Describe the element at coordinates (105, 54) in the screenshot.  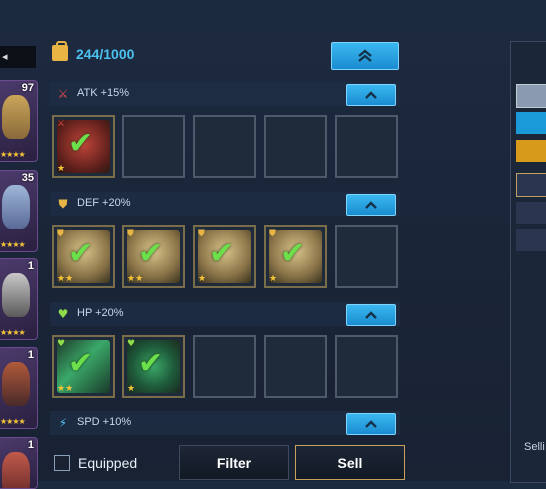
I see `inventory-count: 244/1000` at that location.